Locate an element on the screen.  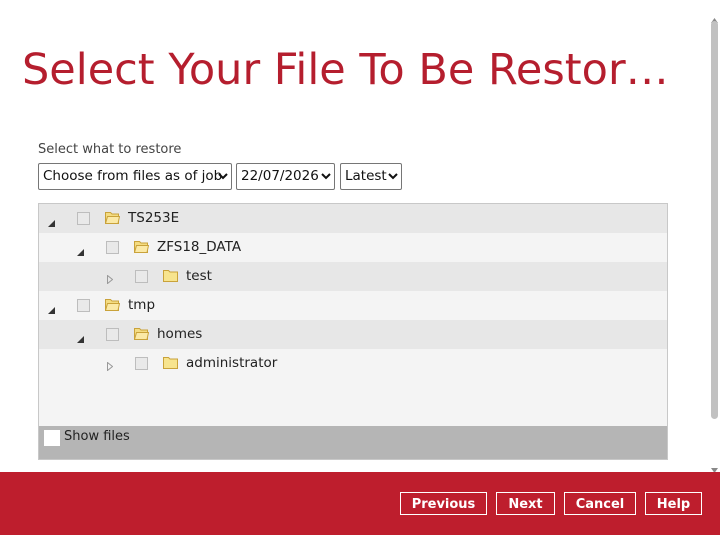
restore-mode-value: Choose from files as of job is located at coordinates (133, 176).